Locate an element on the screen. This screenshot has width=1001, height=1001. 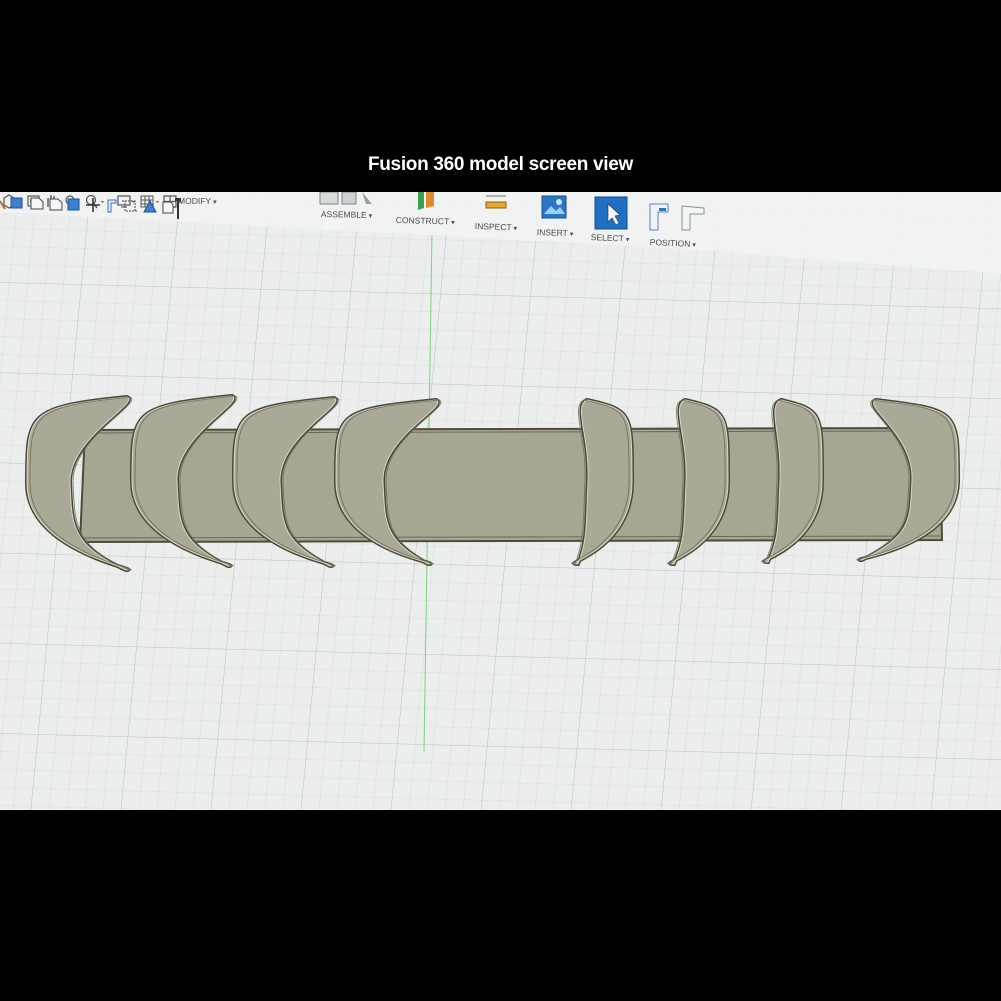
toolbar-construct: CONSTRUCT ▾ is located at coordinates (425, 221).